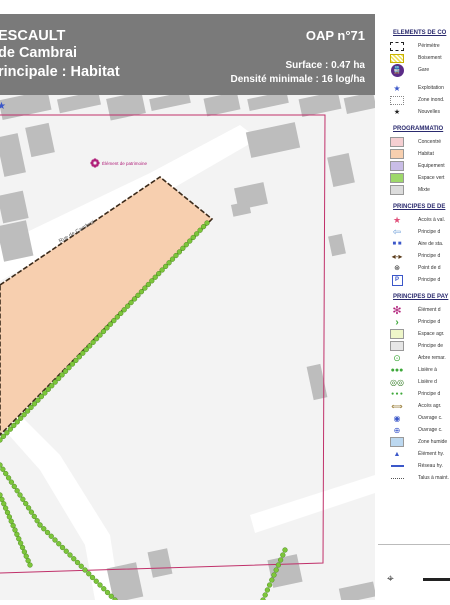 This screenshot has width=450, height=605. What do you see at coordinates (424, 70) in the screenshot?
I see `legend-item-label: Gare` at bounding box center [424, 70].